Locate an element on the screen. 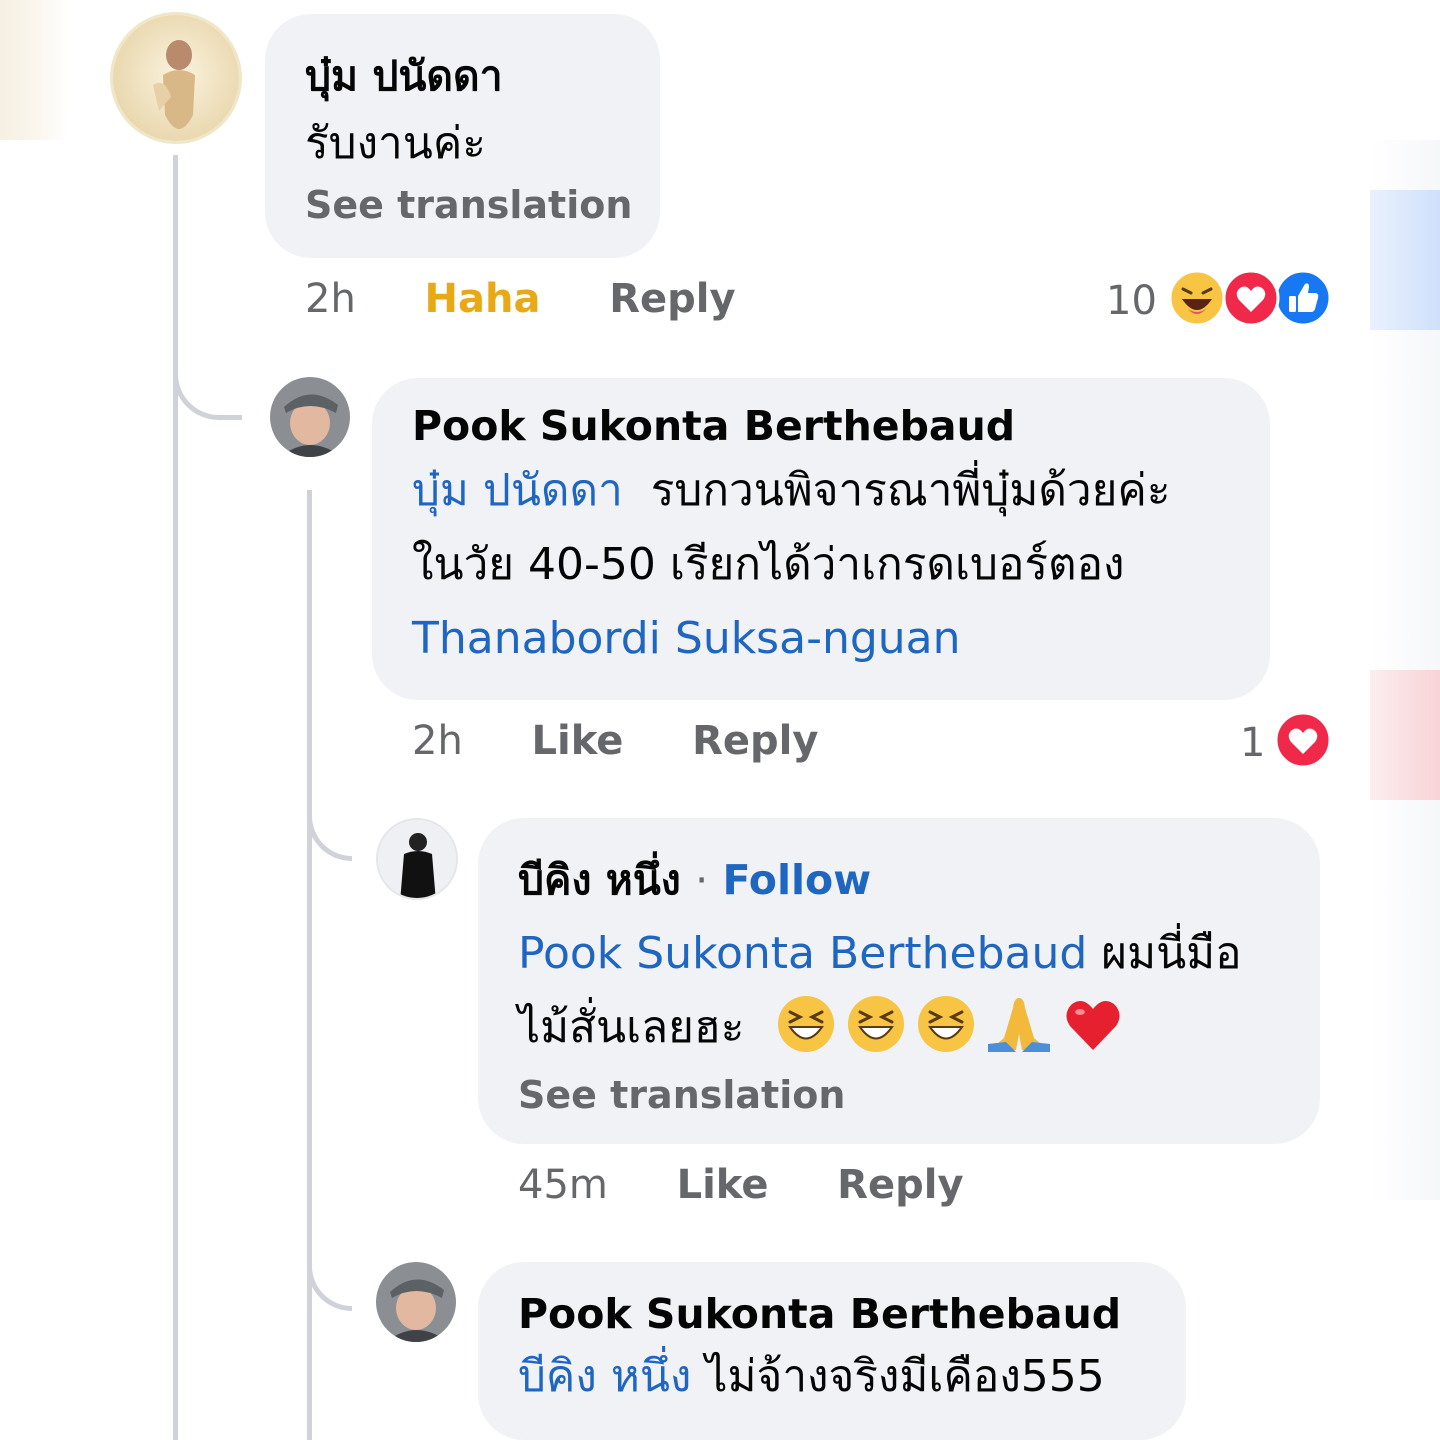 The image size is (1440, 1440). comment-text: ผมนี่มือ is located at coordinates (1171, 953).